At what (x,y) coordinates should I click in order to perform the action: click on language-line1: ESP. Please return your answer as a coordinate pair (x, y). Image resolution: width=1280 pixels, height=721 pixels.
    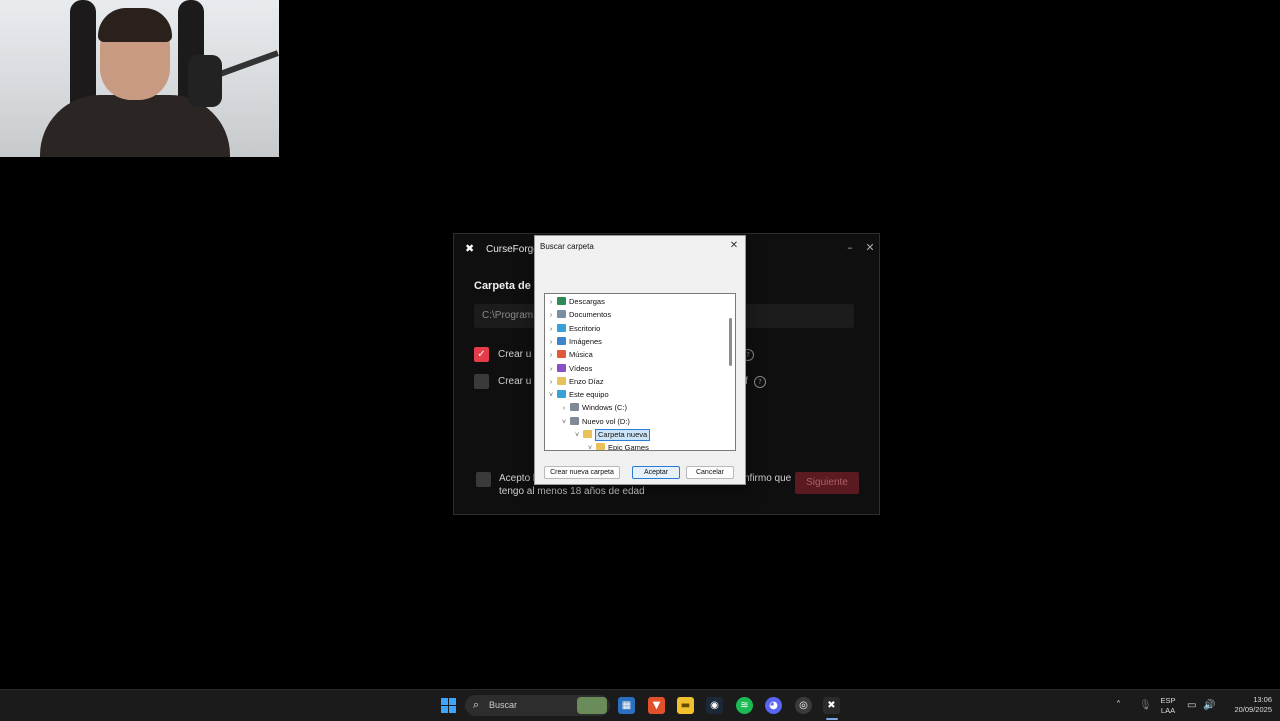
    Looking at the image, I should click on (1168, 700).